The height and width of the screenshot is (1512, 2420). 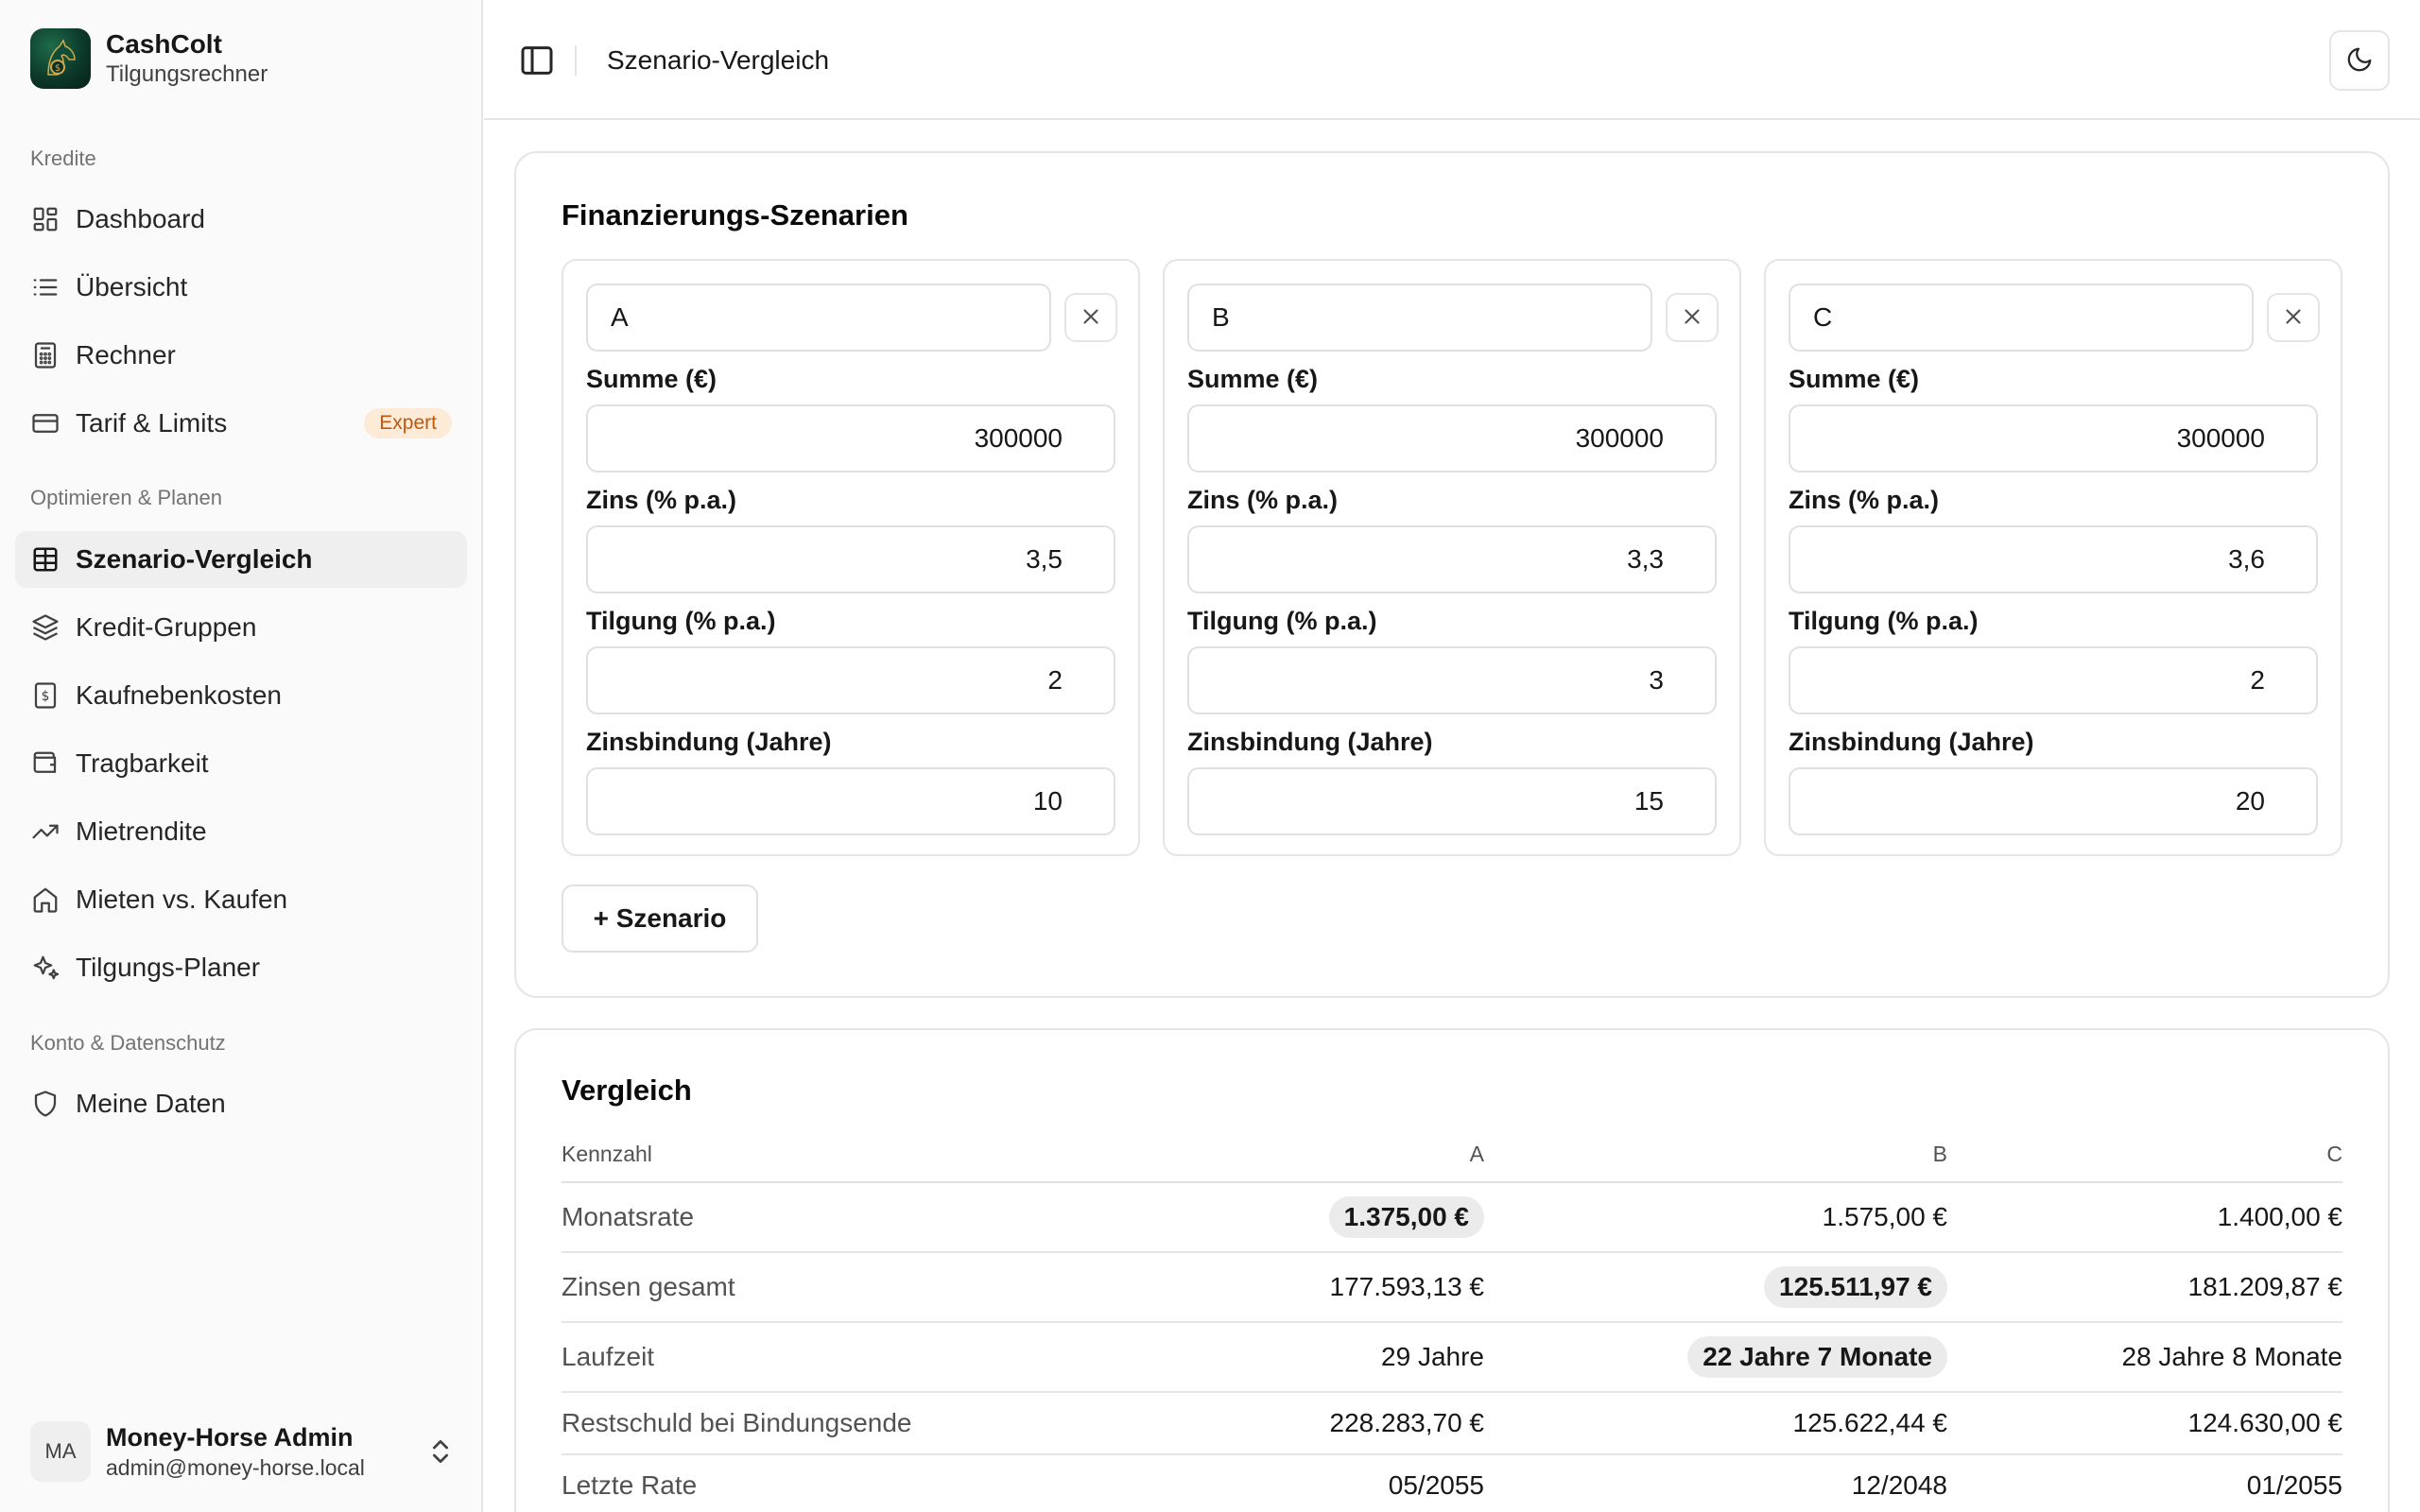 What do you see at coordinates (241, 355) in the screenshot?
I see `sidebar-item-calculator: Rechner` at bounding box center [241, 355].